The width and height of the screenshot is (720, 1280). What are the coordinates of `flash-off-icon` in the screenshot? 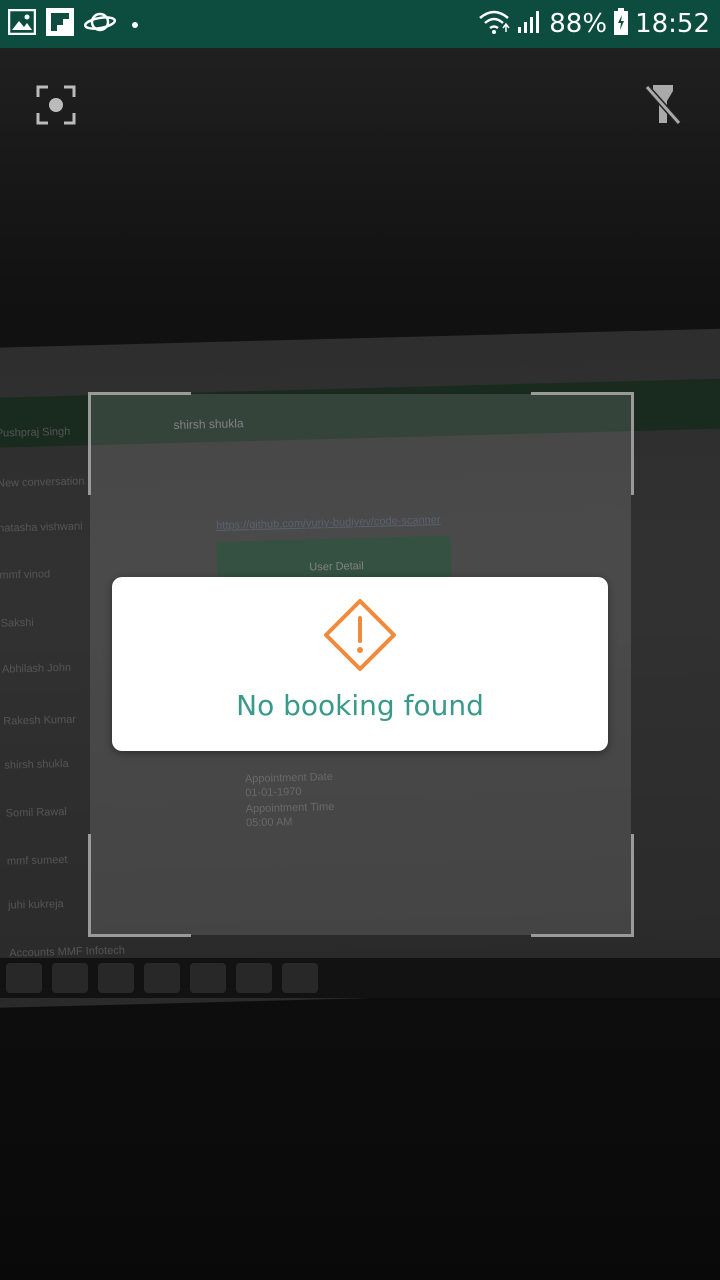 It's located at (663, 105).